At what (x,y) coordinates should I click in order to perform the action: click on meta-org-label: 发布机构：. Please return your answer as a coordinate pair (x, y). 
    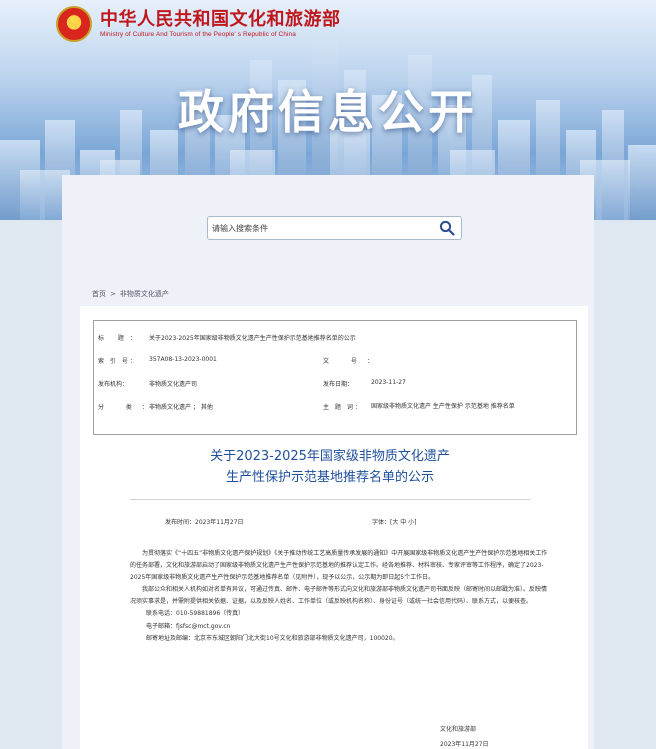
    Looking at the image, I should click on (113, 384).